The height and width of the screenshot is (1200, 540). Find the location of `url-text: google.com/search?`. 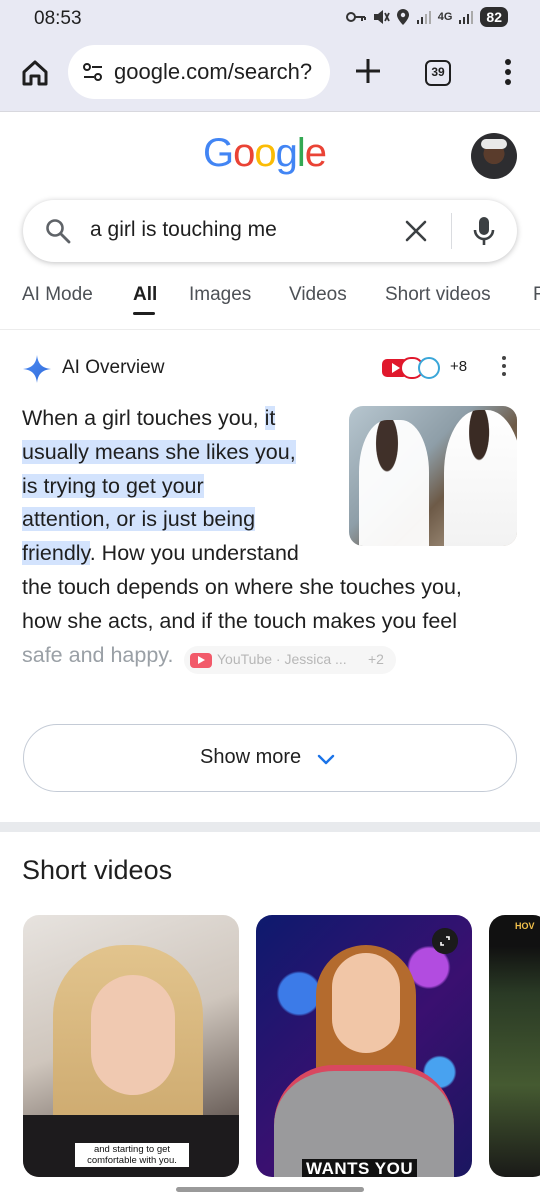

url-text: google.com/search? is located at coordinates (213, 71).